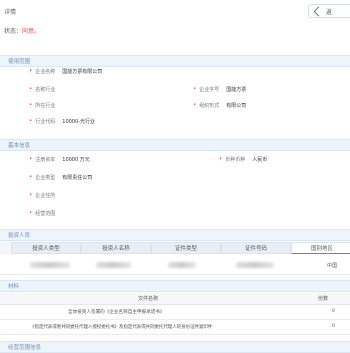 The height and width of the screenshot is (353, 350). What do you see at coordinates (10, 12) in the screenshot?
I see `page-title: 详情` at bounding box center [10, 12].